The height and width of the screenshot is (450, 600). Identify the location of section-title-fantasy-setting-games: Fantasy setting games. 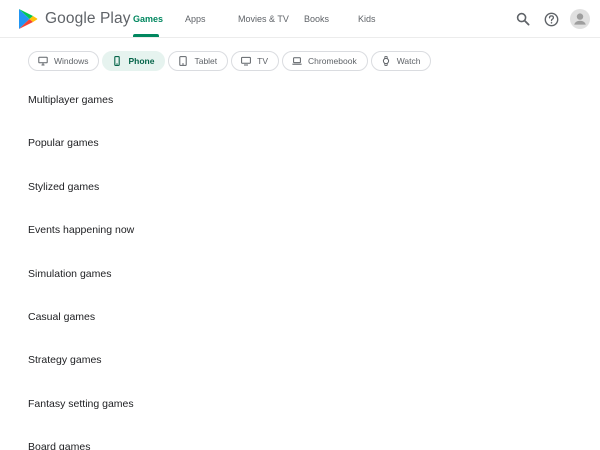
(81, 404).